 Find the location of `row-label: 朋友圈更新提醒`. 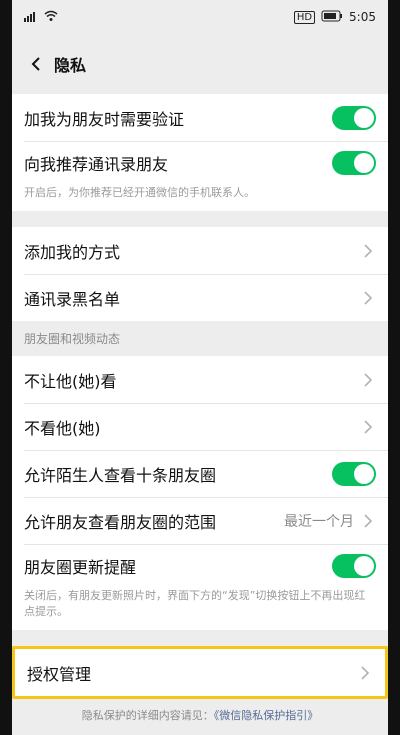

row-label: 朋友圈更新提醒 is located at coordinates (80, 567).